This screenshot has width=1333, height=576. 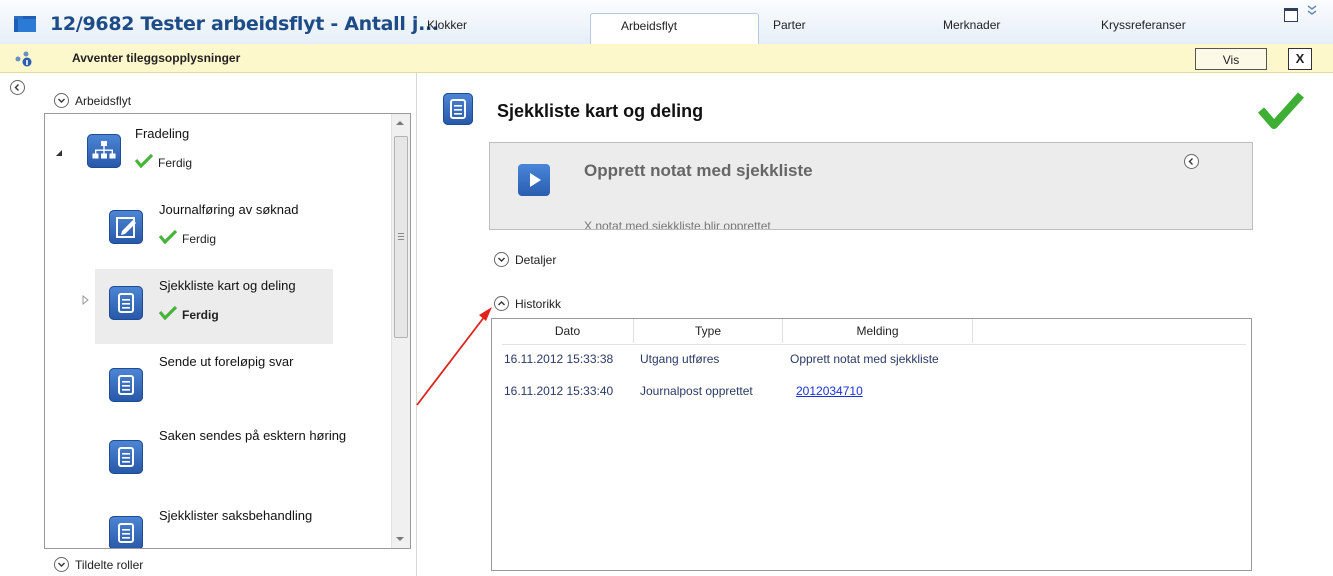 I want to click on close-button: X, so click(x=1300, y=59).